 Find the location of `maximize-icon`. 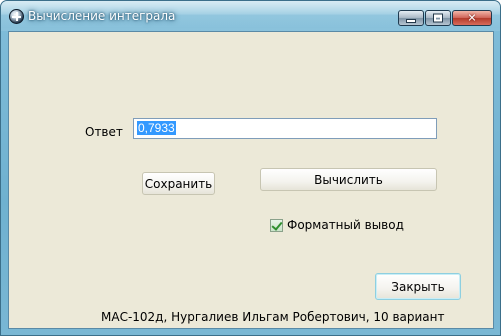

maximize-icon is located at coordinates (438, 18).